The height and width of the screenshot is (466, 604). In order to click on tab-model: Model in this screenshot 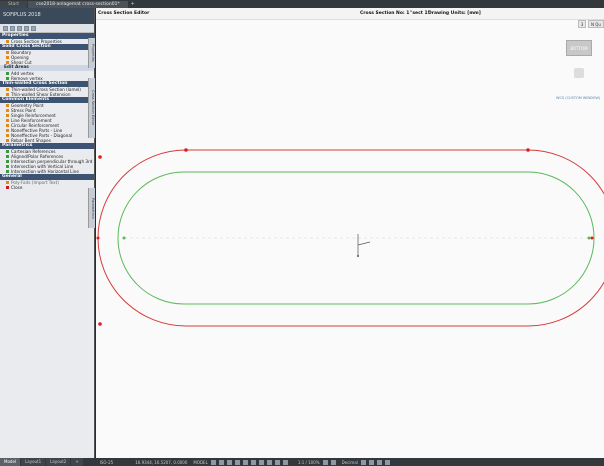, I will do `click(10, 462)`.